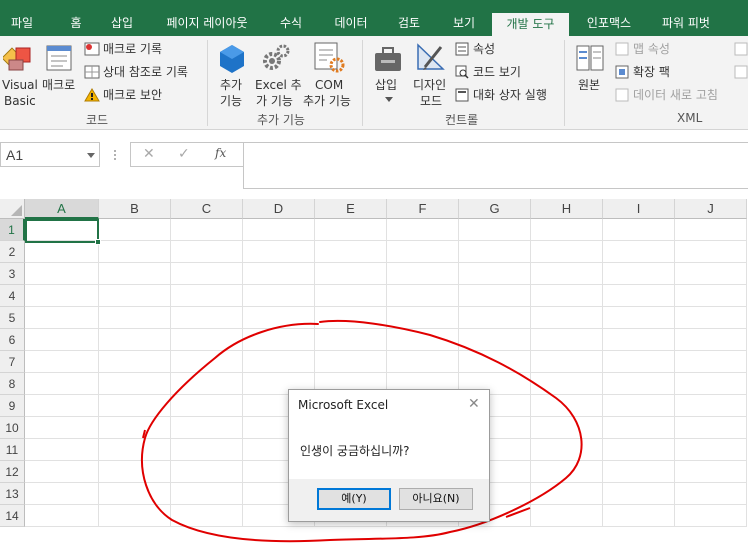 The width and height of the screenshot is (748, 543). What do you see at coordinates (12, 450) in the screenshot?
I see `row-header: 11` at bounding box center [12, 450].